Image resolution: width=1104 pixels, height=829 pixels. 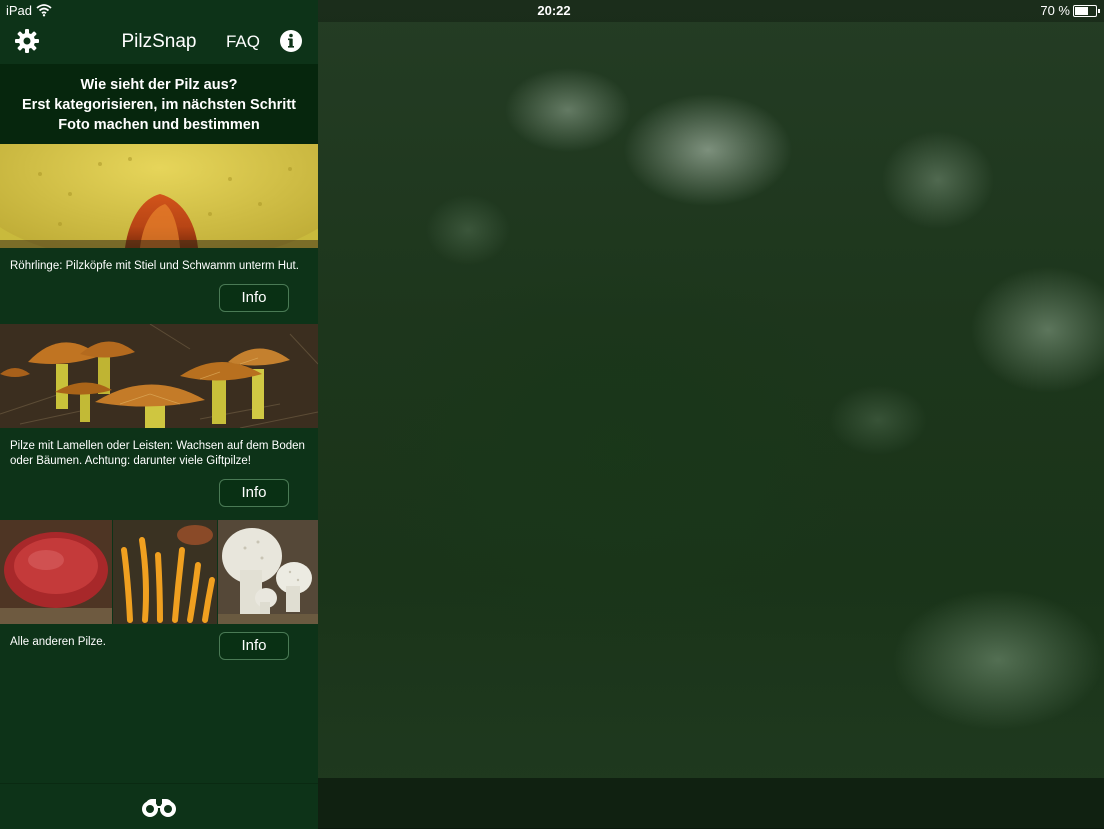 What do you see at coordinates (27, 41) in the screenshot?
I see `gear-icon` at bounding box center [27, 41].